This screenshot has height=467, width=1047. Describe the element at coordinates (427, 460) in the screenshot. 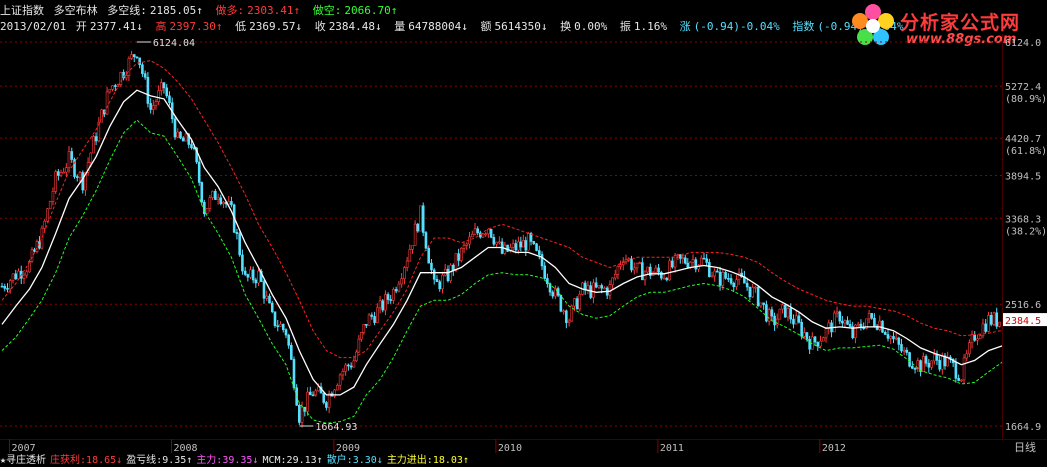

I see `sub-indicator-item: 主力进出:18.03↑` at that location.